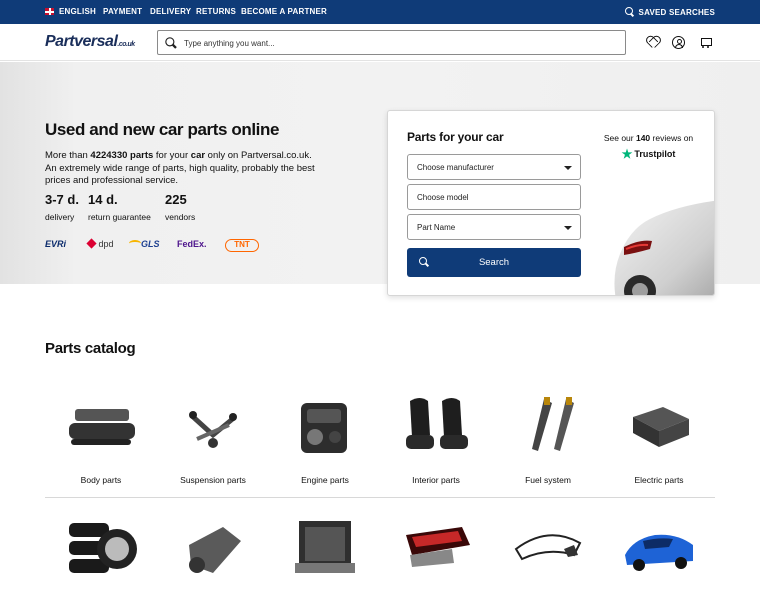  I want to click on radiator-icon, so click(325, 549).